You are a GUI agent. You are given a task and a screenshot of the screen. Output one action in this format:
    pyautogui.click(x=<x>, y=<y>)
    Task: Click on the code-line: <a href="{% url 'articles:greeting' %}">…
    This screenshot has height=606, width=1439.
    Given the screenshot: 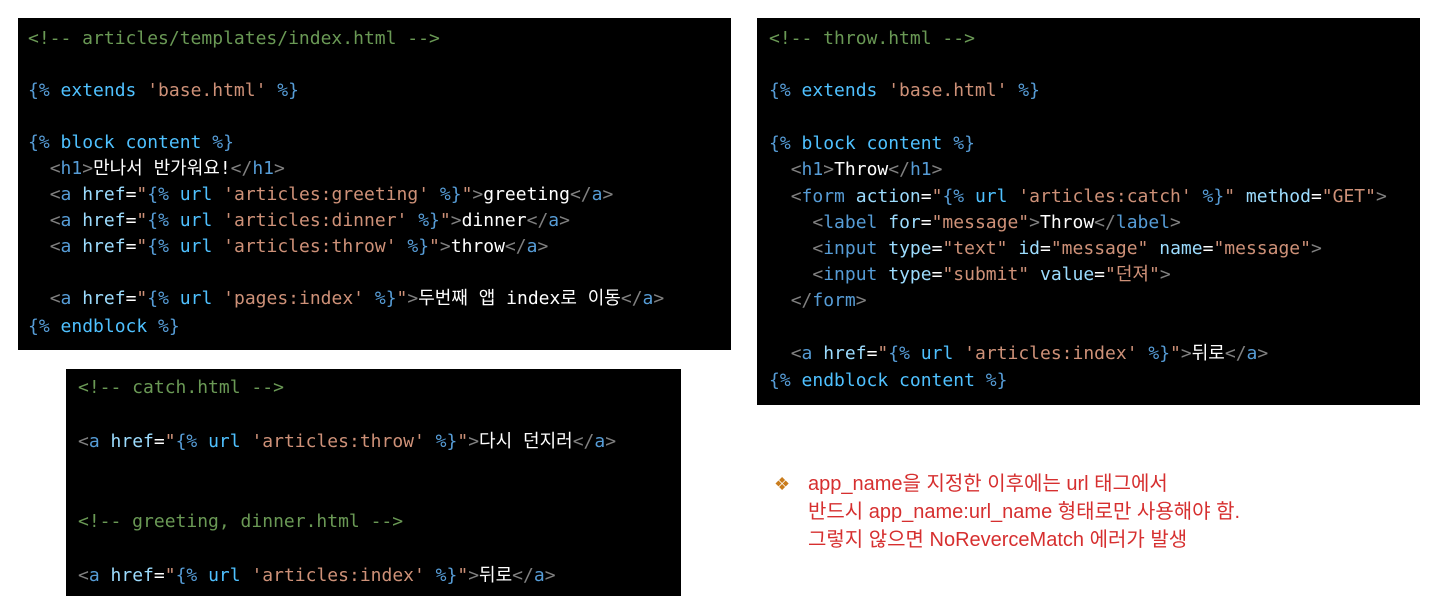 What is the action you would take?
    pyautogui.click(x=331, y=194)
    